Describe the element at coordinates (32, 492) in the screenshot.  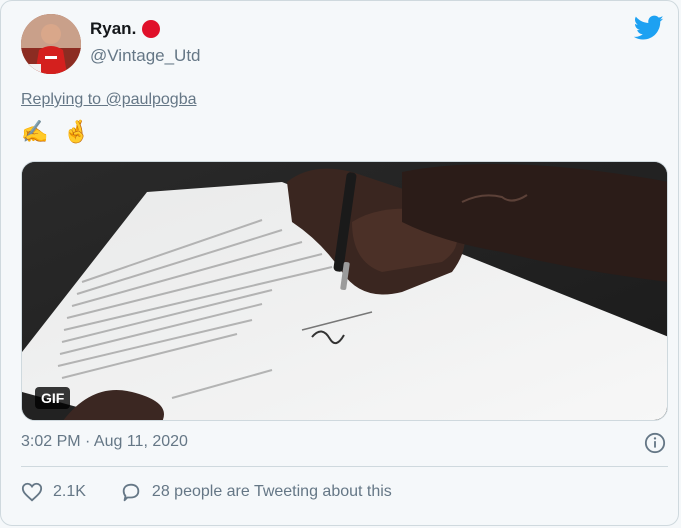
I see `heart-icon` at that location.